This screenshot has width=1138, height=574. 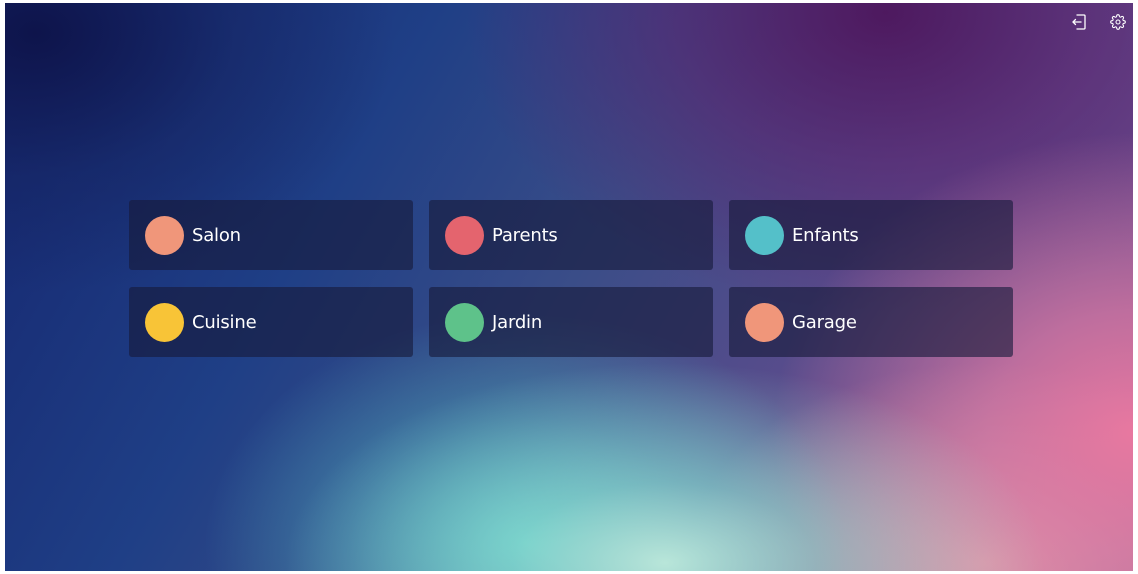 I want to click on room-card-salon: Salon, so click(x=271, y=235).